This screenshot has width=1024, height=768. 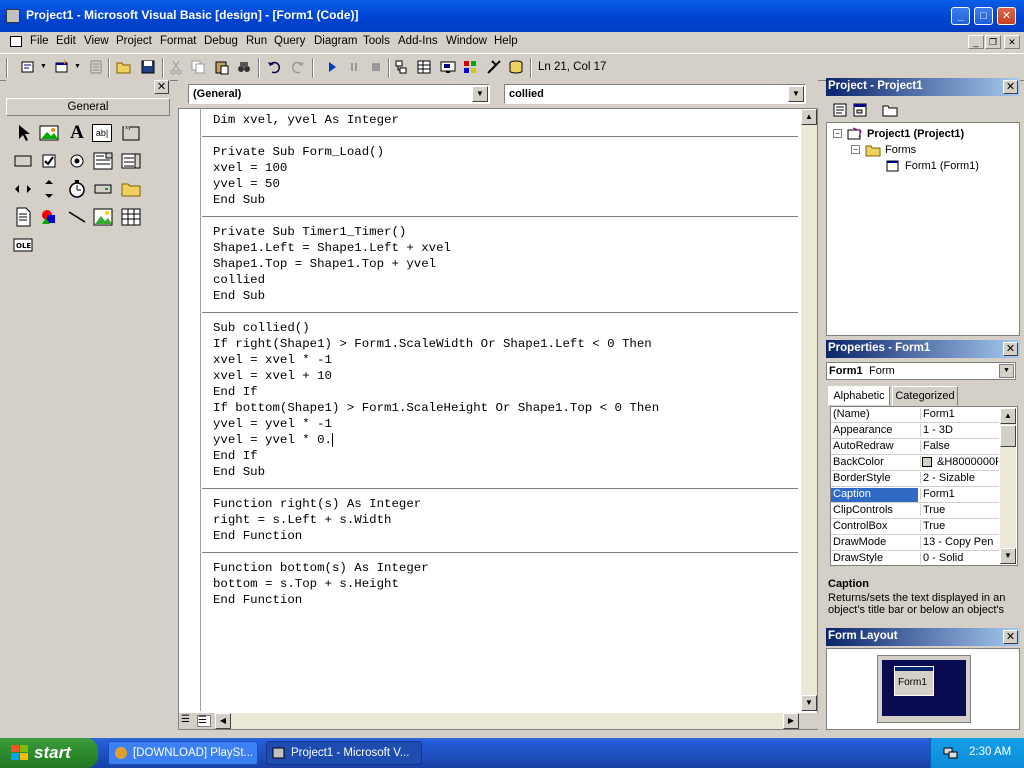 I want to click on properties-vertical-scrollbar: ▲ ▼, so click(x=1008, y=486).